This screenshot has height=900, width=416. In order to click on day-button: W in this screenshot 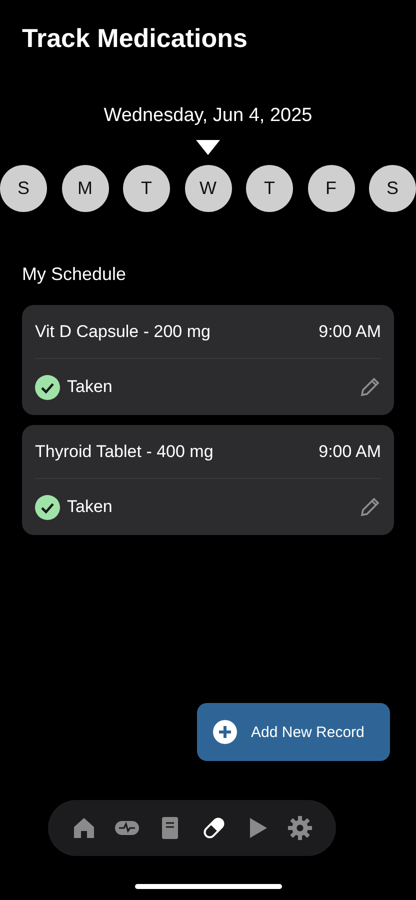, I will do `click(208, 188)`.